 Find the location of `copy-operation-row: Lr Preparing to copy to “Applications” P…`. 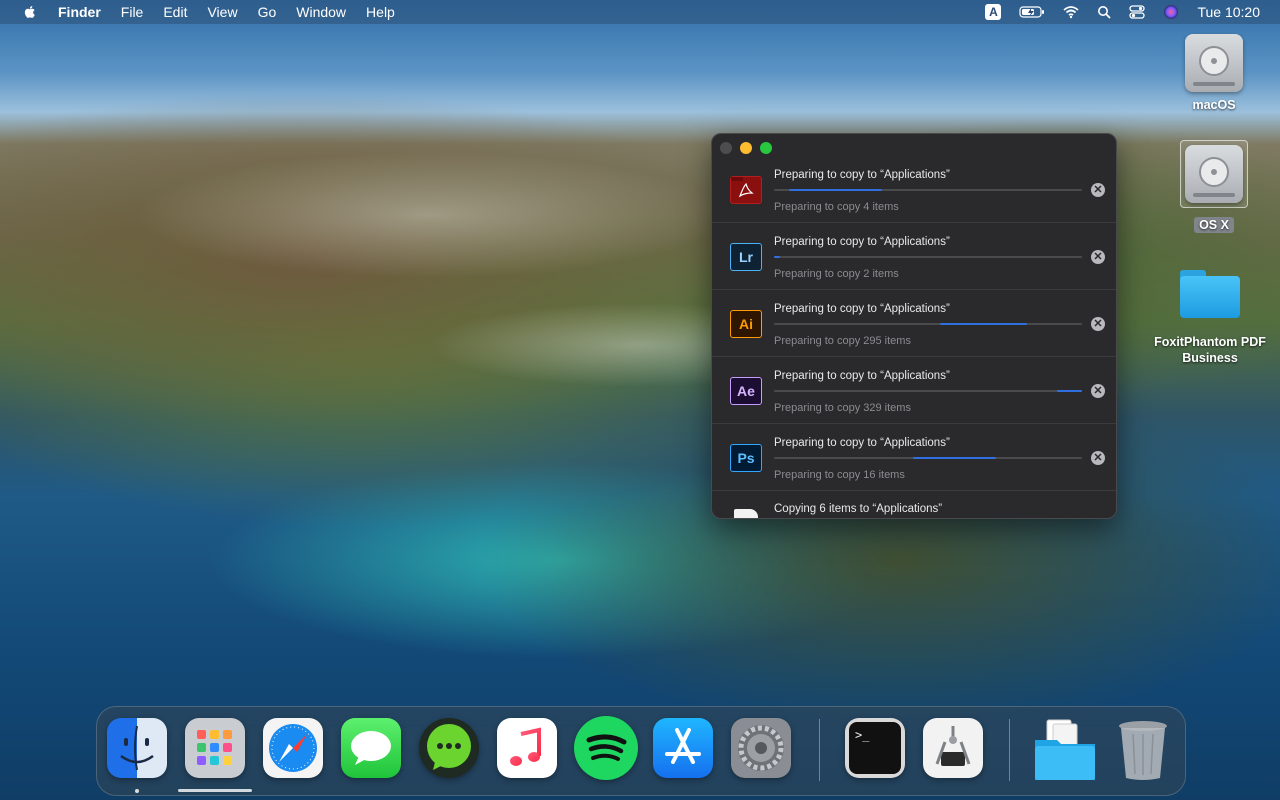

copy-operation-row: Lr Preparing to copy to “Applications” P… is located at coordinates (914, 256).